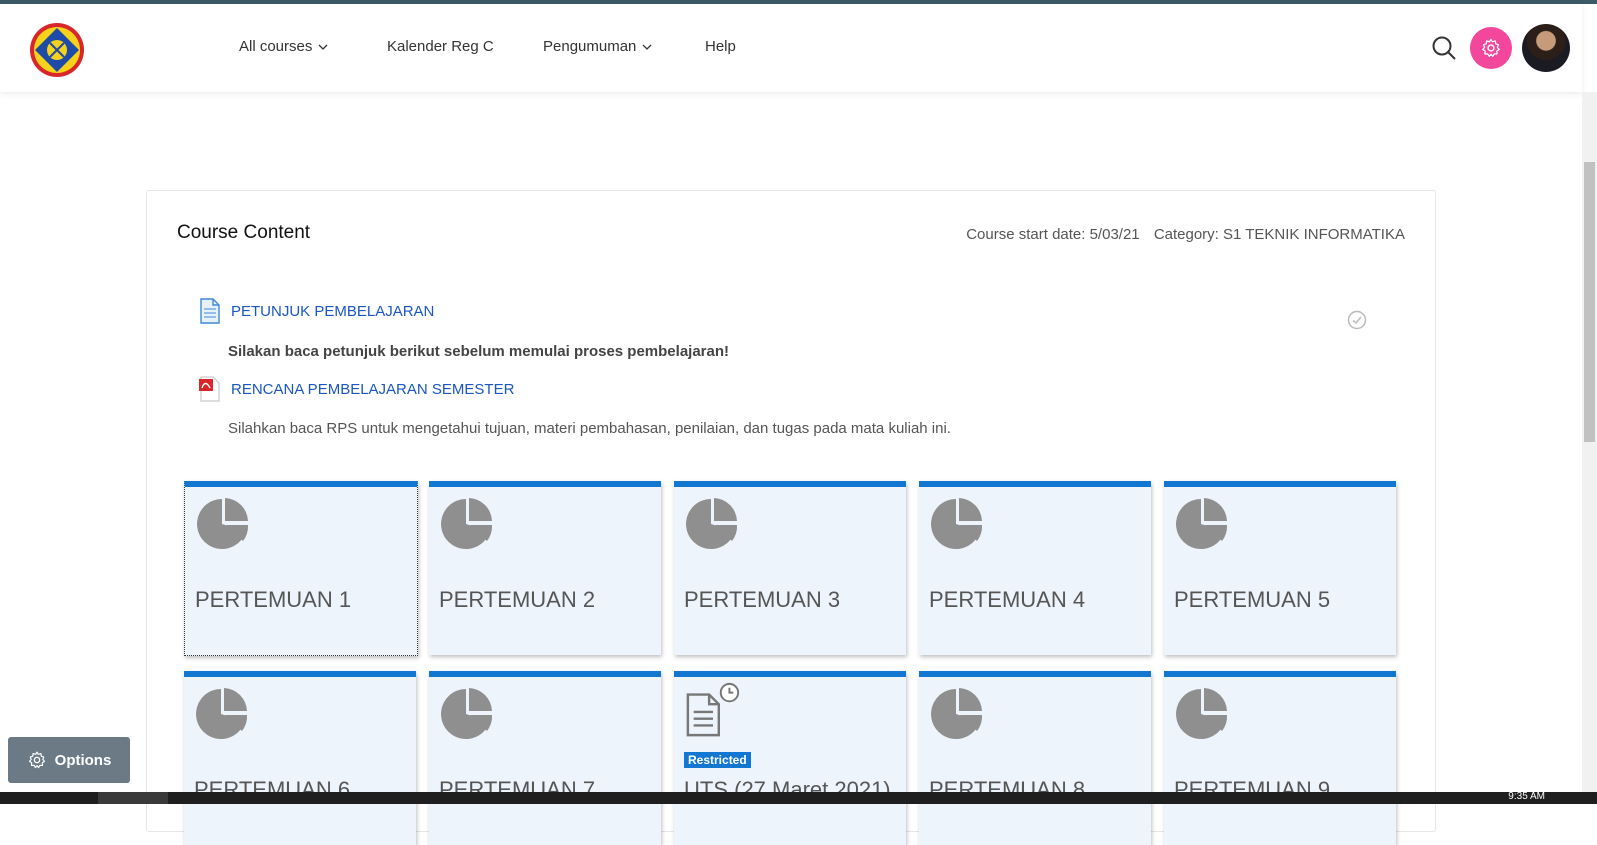 The image size is (1597, 845). I want to click on settings-button, so click(1491, 48).